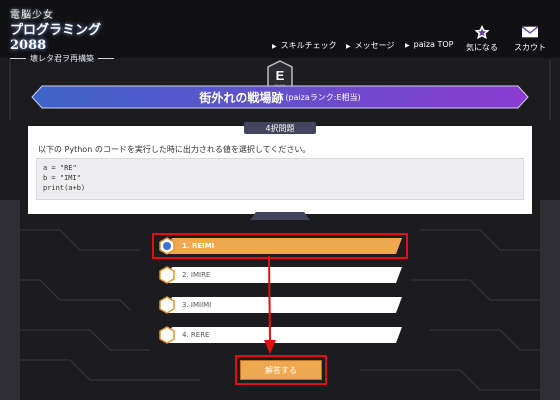 The width and height of the screenshot is (560, 400). Describe the element at coordinates (482, 47) in the screenshot. I see `favorites-label: 気になる` at that location.